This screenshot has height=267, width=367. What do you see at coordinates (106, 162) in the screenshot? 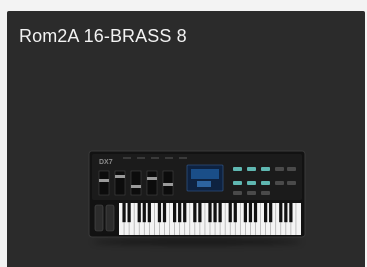
I see `svg-text: DX7` at bounding box center [106, 162].